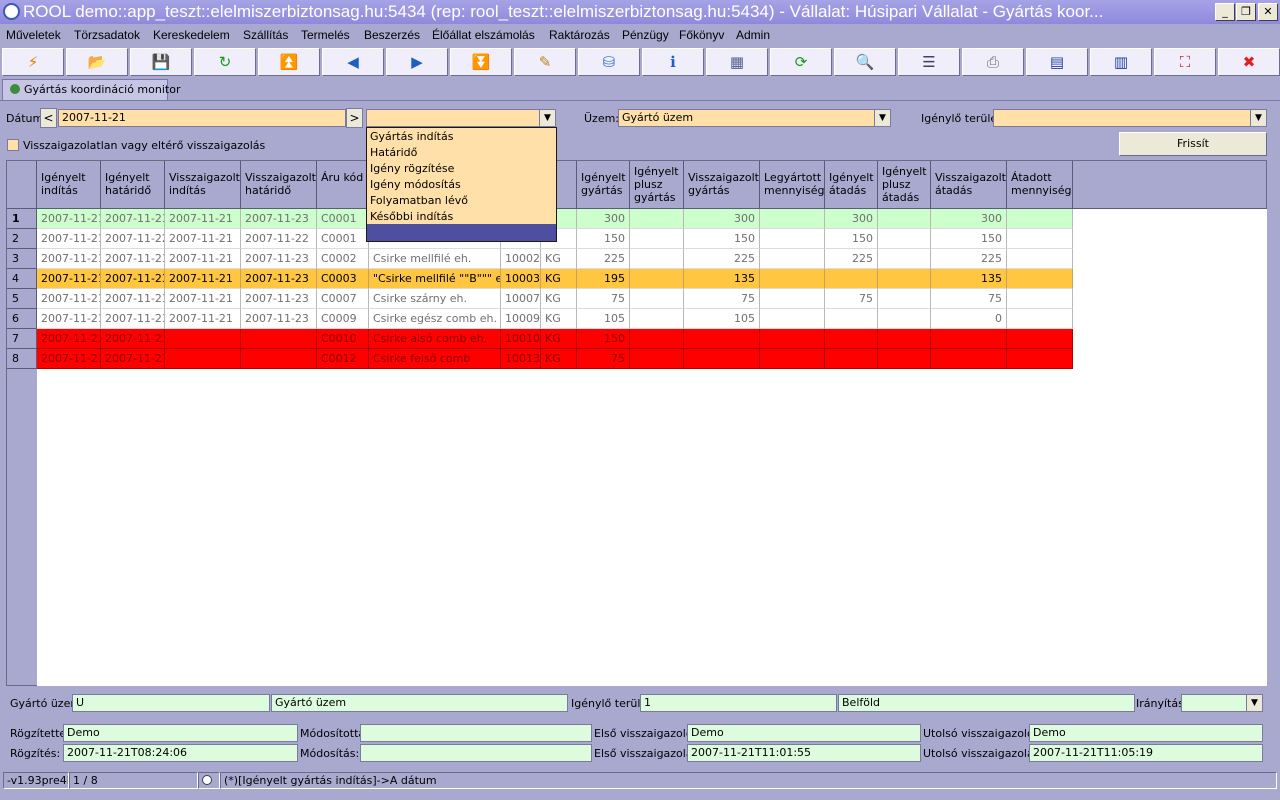 The width and height of the screenshot is (1280, 800). Describe the element at coordinates (476, 753) in the screenshot. I see `modositas-field` at that location.